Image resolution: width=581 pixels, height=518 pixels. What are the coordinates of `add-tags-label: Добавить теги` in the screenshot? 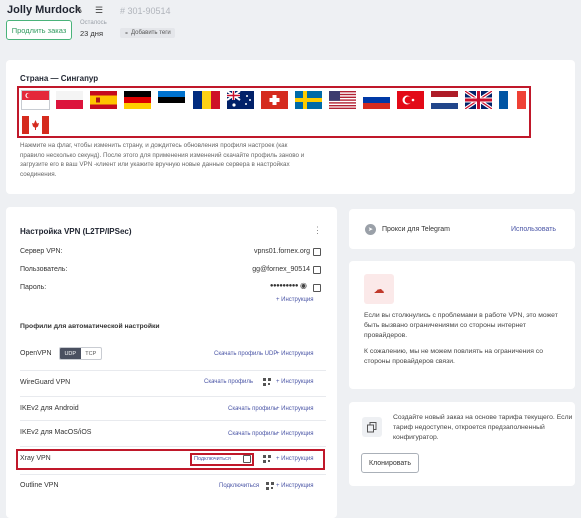 It's located at (151, 33).